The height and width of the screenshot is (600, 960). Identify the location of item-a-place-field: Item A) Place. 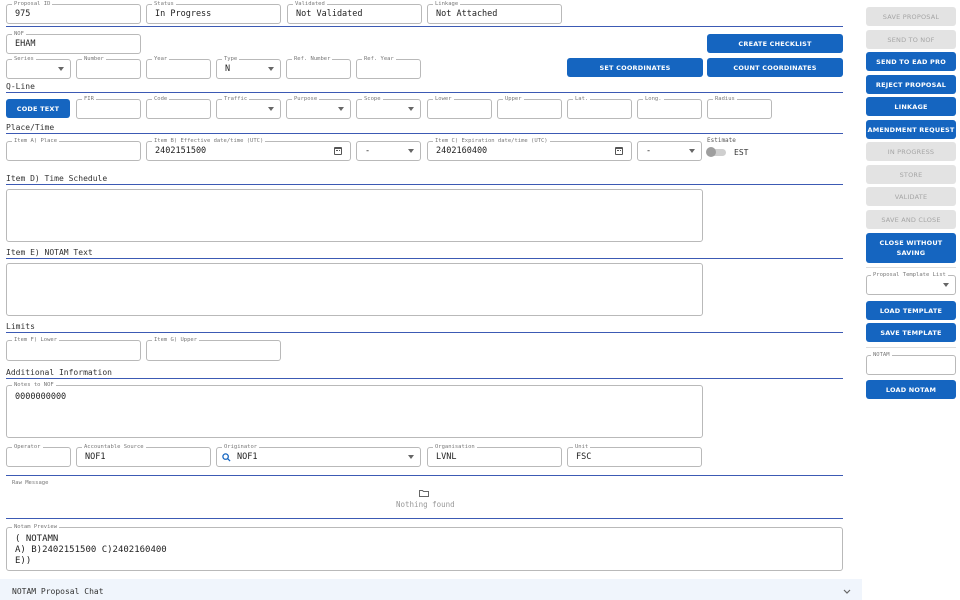
(73, 149).